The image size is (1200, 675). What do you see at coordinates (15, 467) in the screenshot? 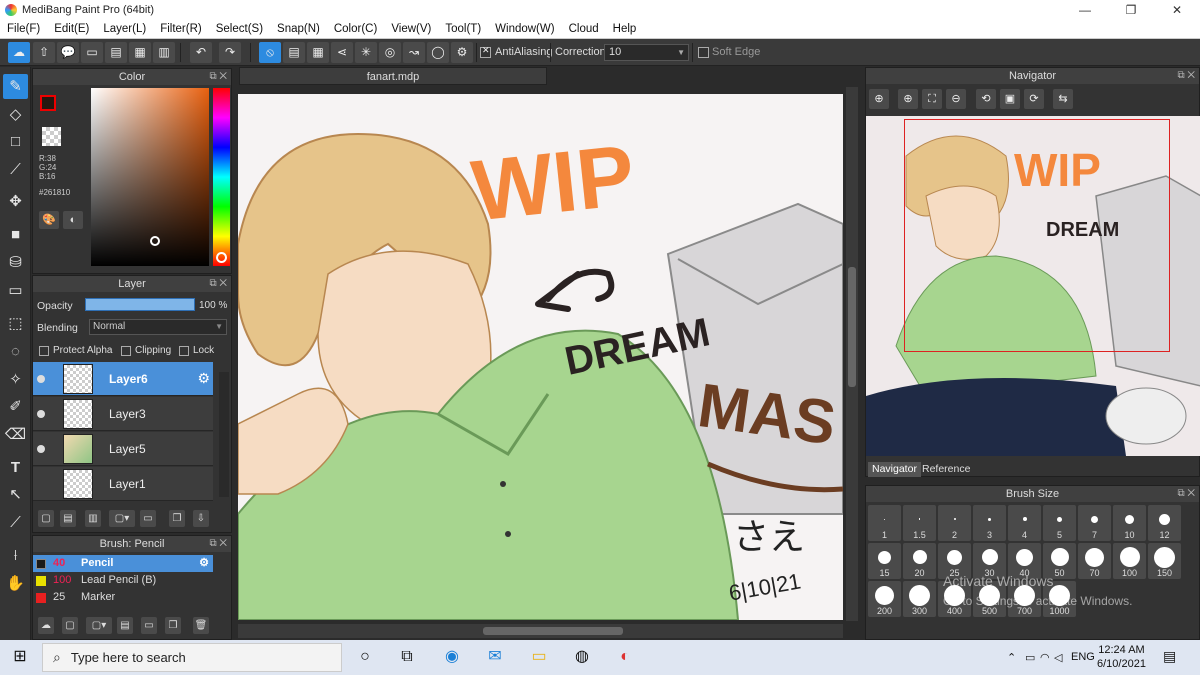
I see `text-tool-icon: T` at bounding box center [15, 467].